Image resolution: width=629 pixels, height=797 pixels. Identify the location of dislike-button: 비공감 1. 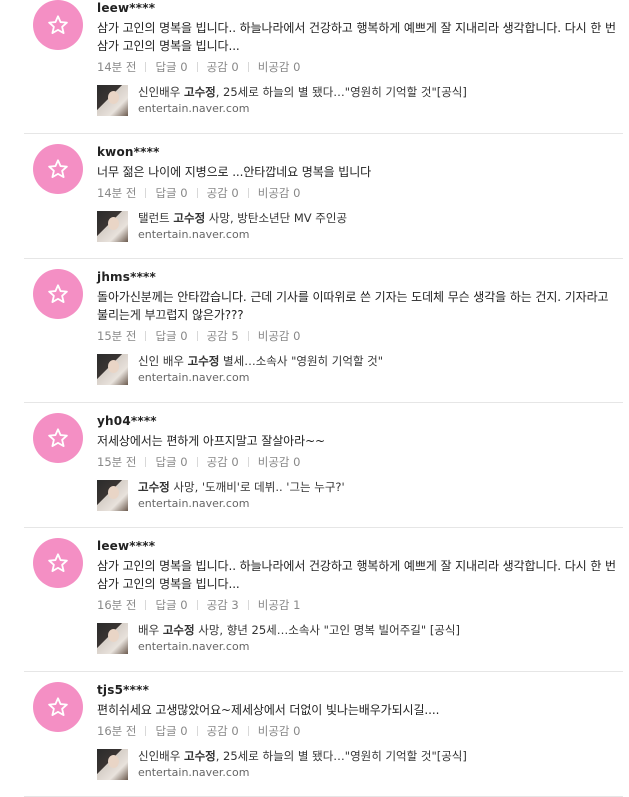
(279, 605).